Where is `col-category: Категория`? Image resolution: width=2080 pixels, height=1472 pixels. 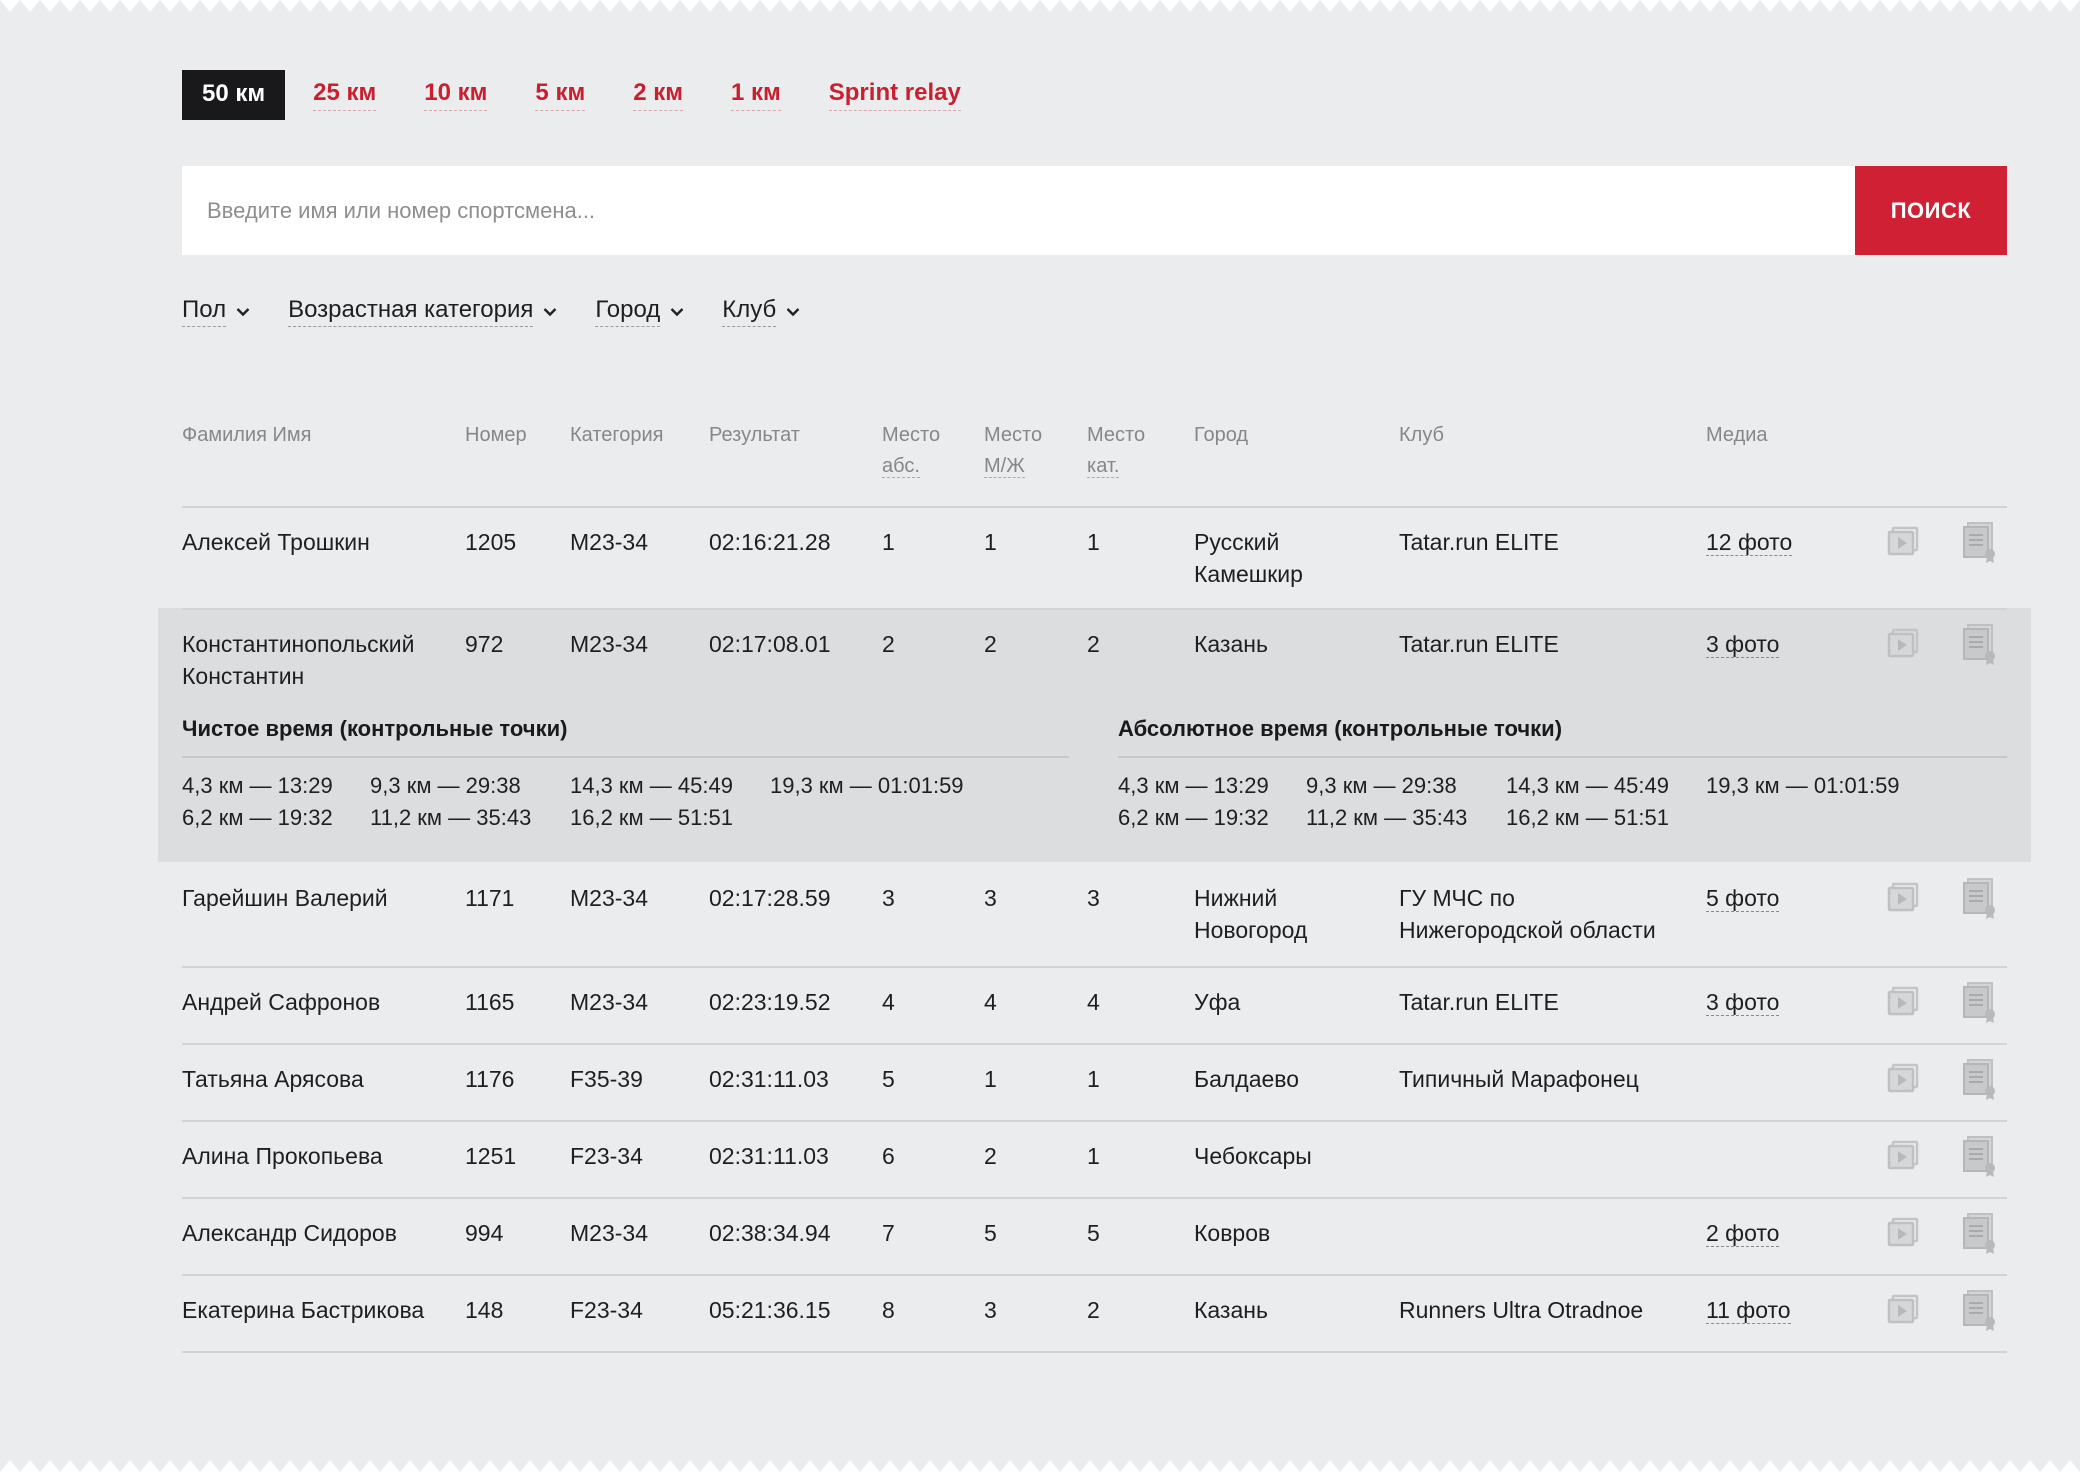 col-category: Категория is located at coordinates (617, 435).